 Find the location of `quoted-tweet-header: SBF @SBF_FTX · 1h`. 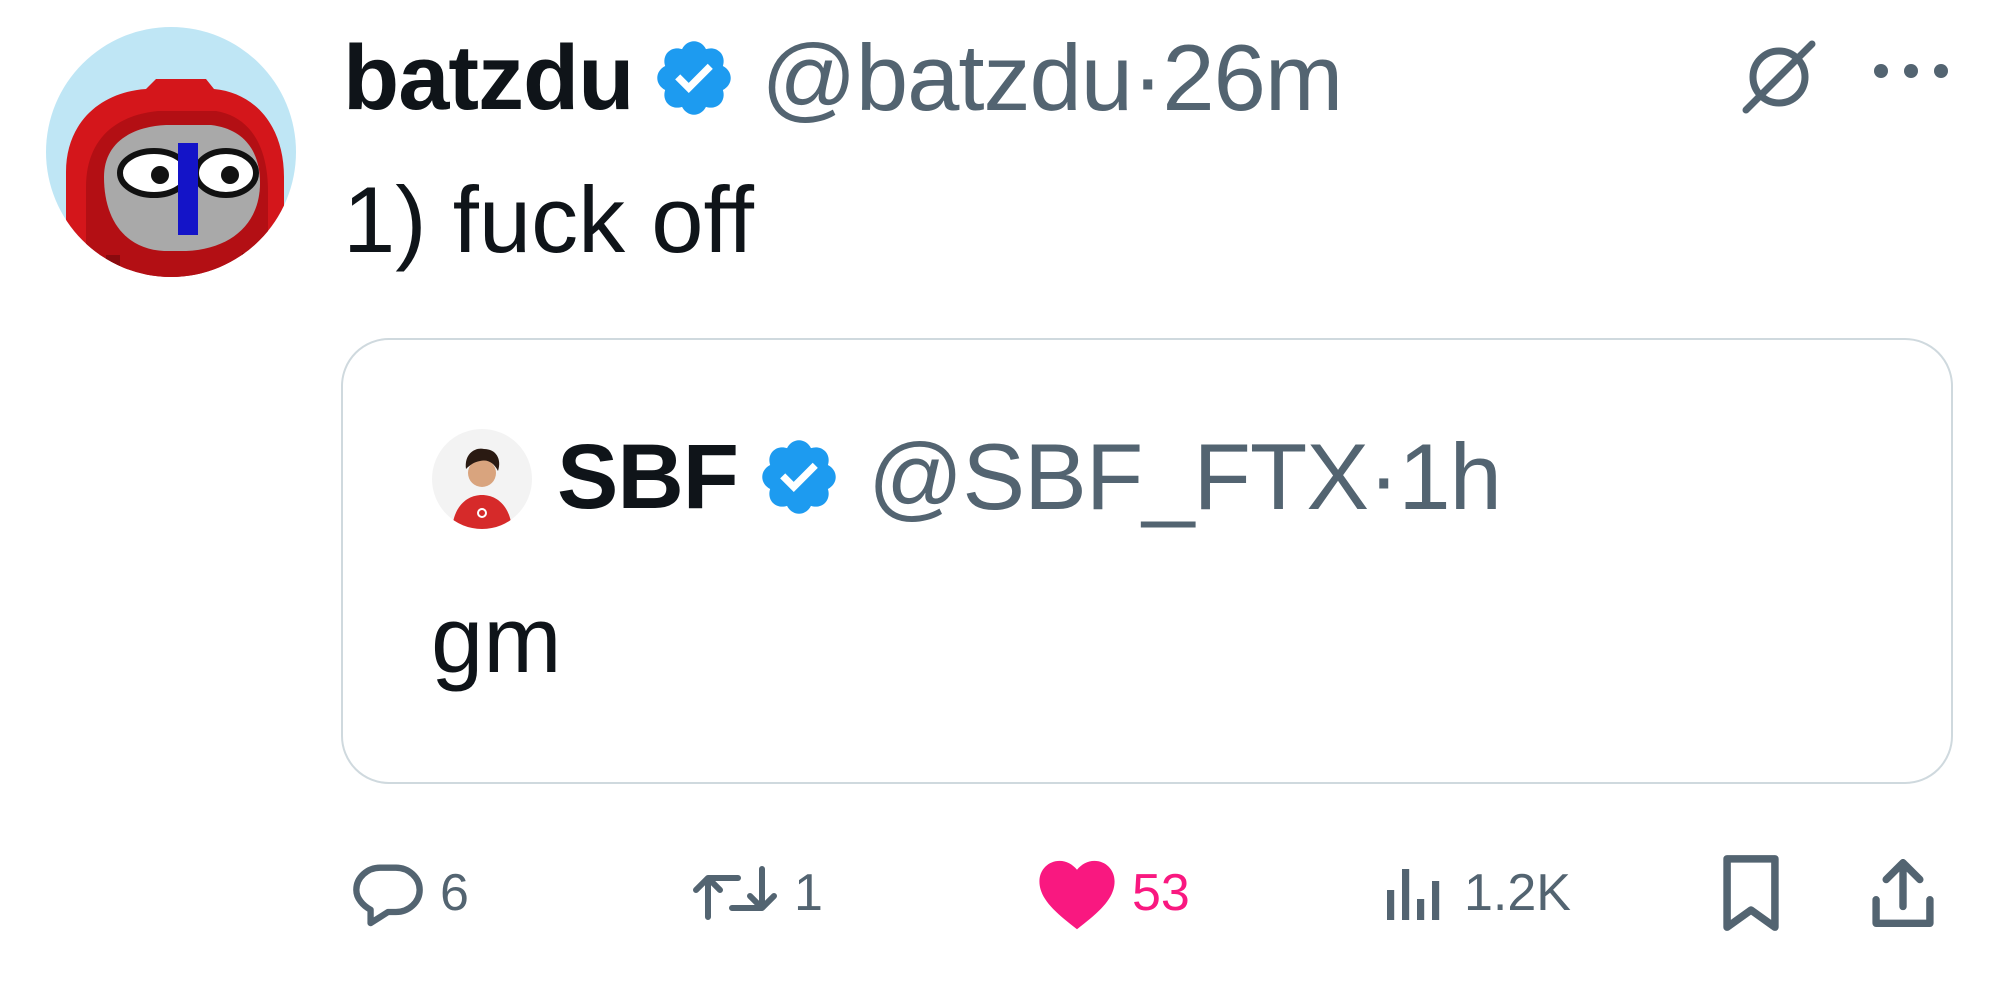

quoted-tweet-header: SBF @SBF_FTX · 1h is located at coordinates (1029, 477).